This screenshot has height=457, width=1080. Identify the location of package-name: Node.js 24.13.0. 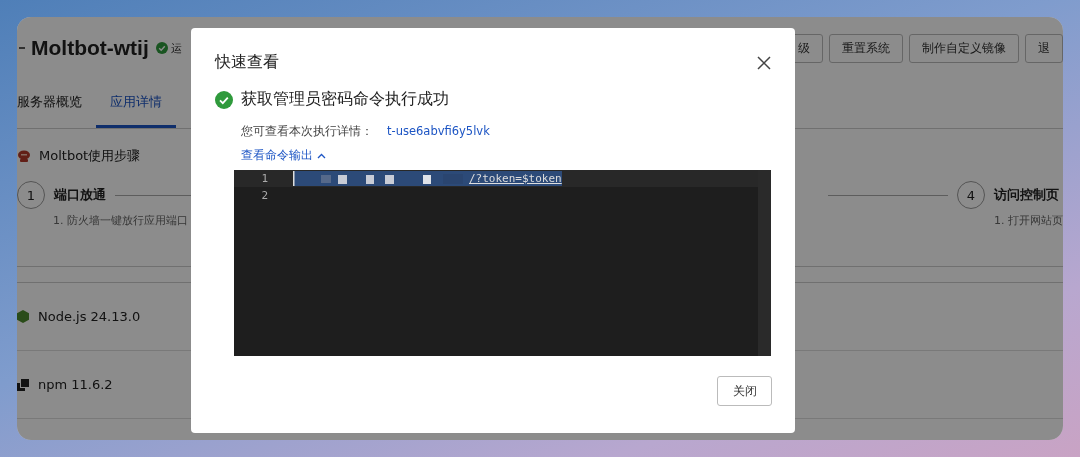
(89, 316).